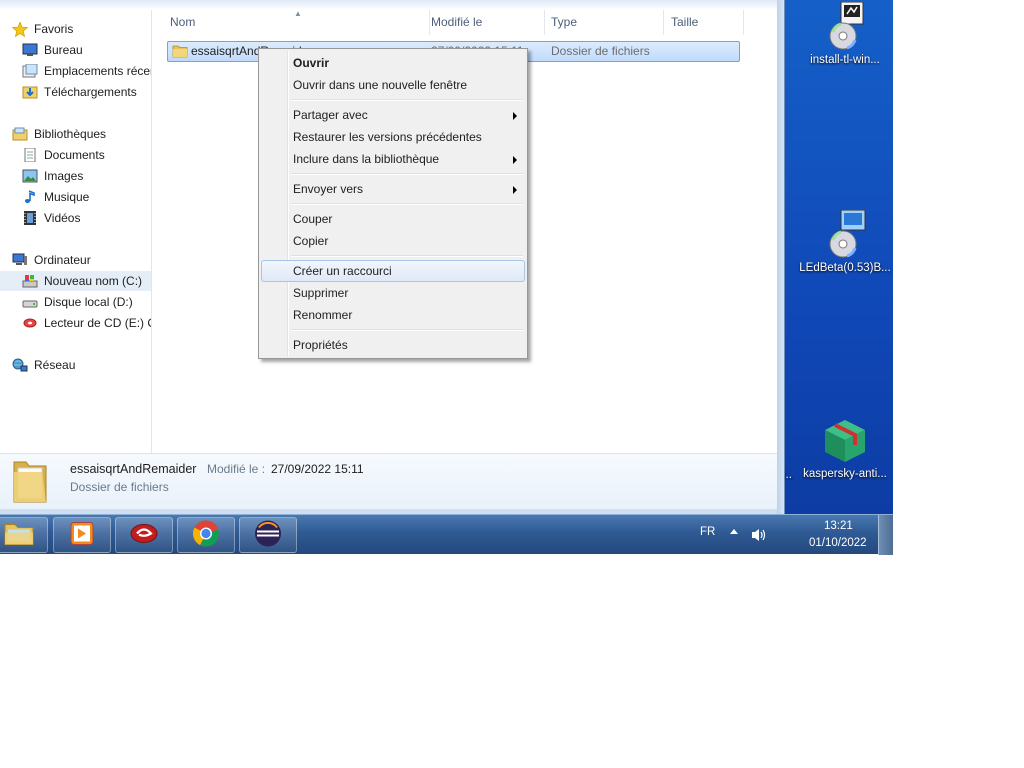 Image resolution: width=1024 pixels, height=768 pixels. What do you see at coordinates (703, 22) in the screenshot?
I see `column-header-size: Taille` at bounding box center [703, 22].